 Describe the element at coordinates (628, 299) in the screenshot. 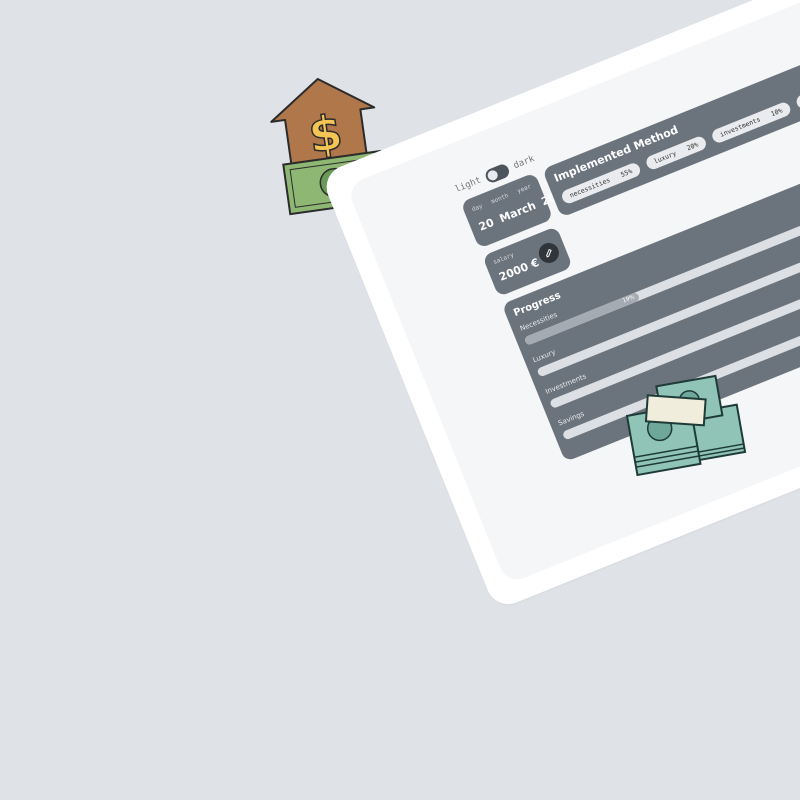

I see `progress-pct-label: 19%` at that location.